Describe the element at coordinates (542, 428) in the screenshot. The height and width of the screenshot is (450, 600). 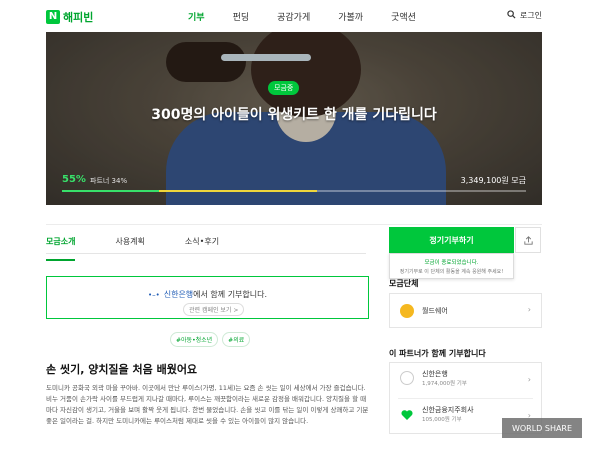
I see `world-share-watermark: WORLD SHARE` at that location.